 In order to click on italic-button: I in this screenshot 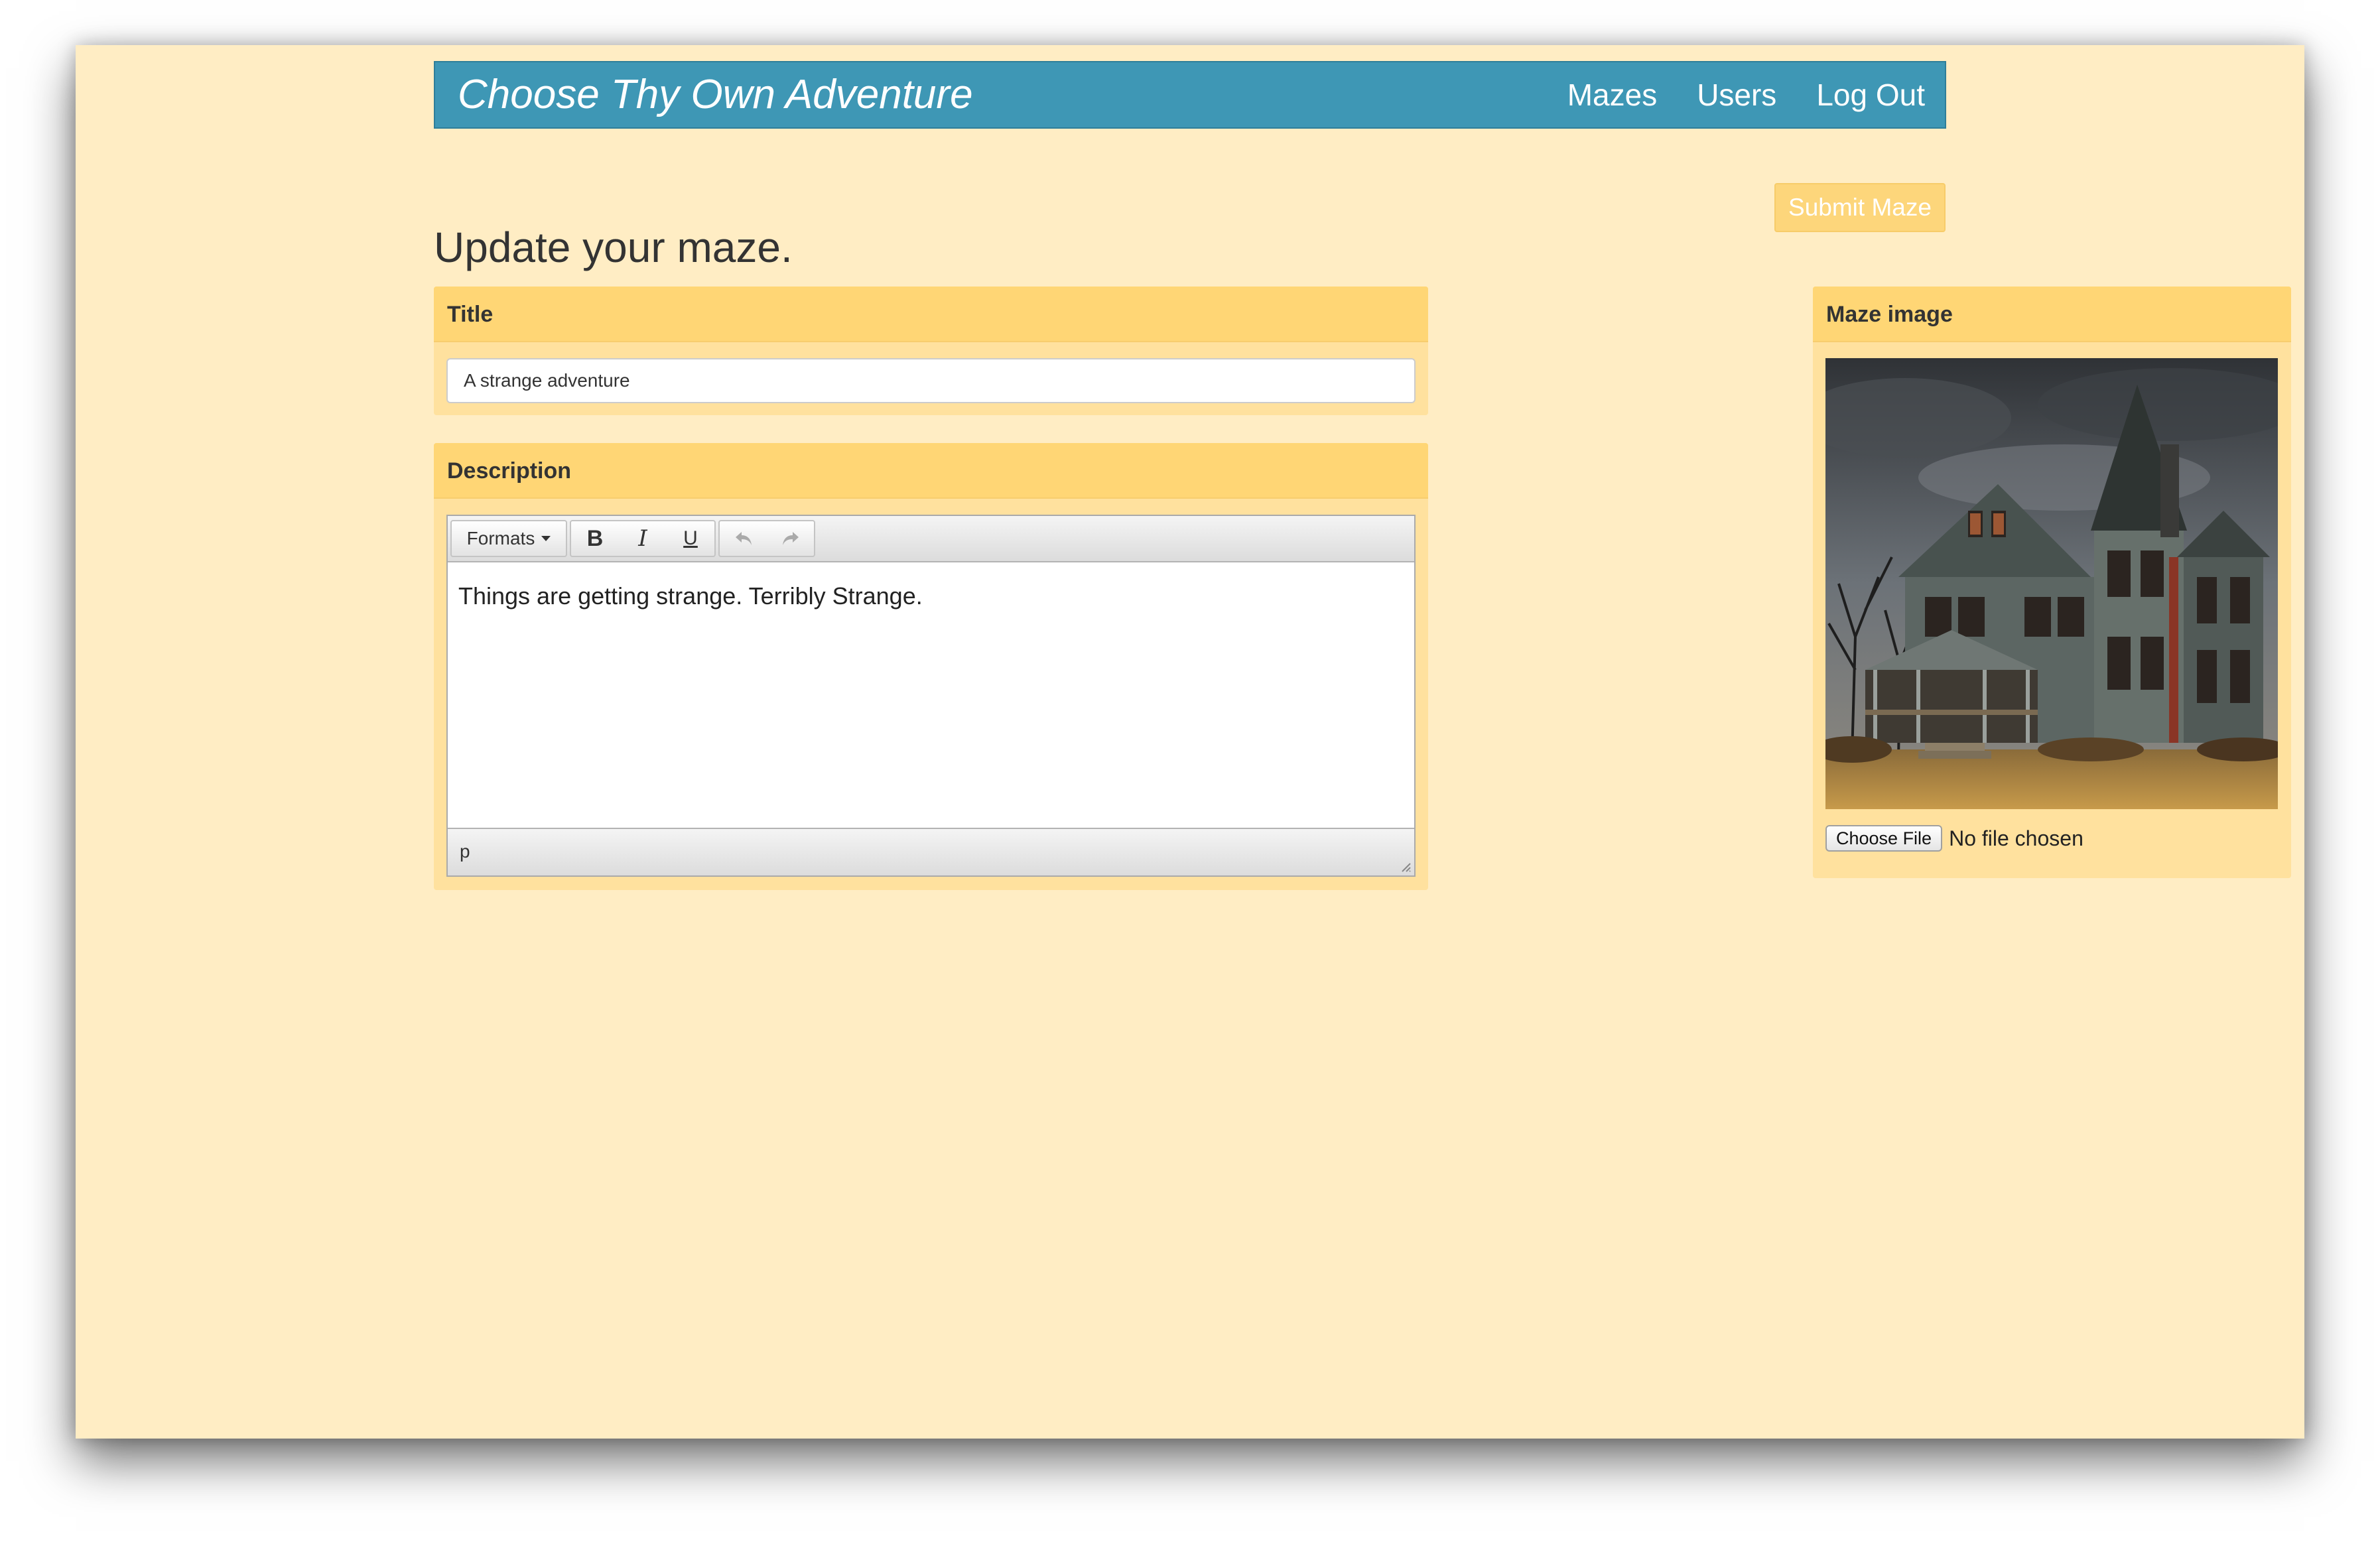, I will do `click(643, 538)`.